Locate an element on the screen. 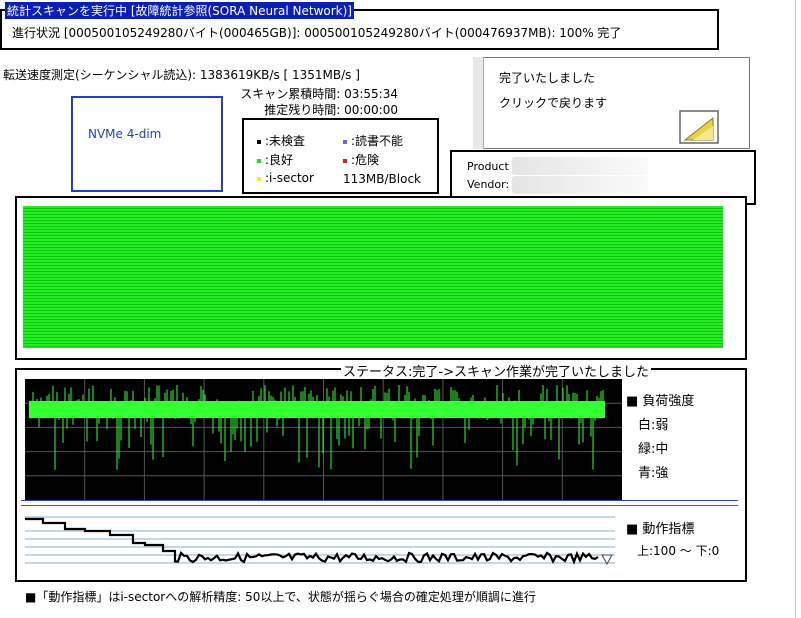 Image resolution: width=801 pixels, height=618 pixels. yellow-square-icon is located at coordinates (259, 178).